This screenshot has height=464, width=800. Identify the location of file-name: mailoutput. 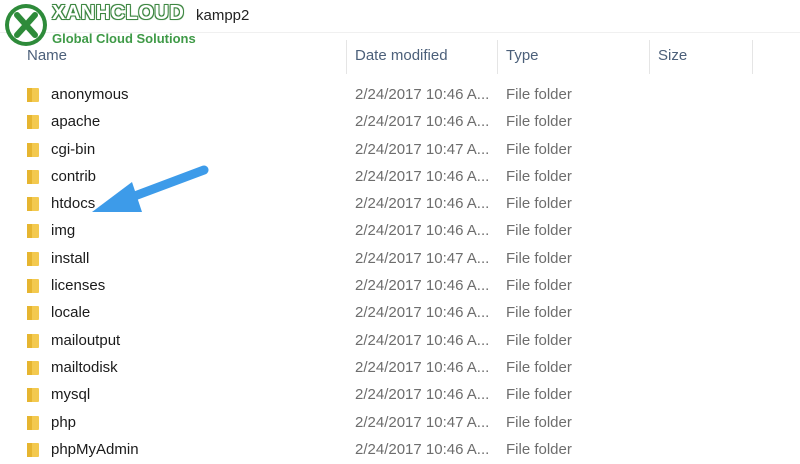
(85, 340).